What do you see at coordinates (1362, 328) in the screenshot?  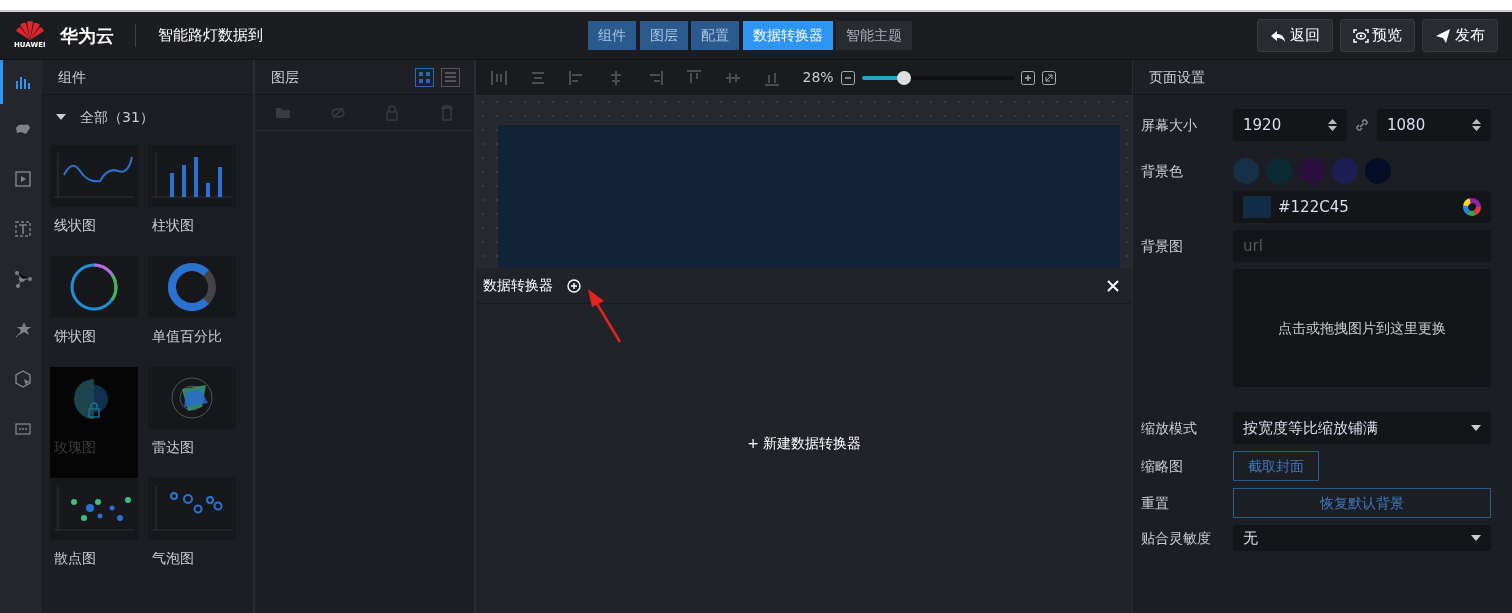 I see `image-drop-zone: 点击或拖拽图片到这里更换` at bounding box center [1362, 328].